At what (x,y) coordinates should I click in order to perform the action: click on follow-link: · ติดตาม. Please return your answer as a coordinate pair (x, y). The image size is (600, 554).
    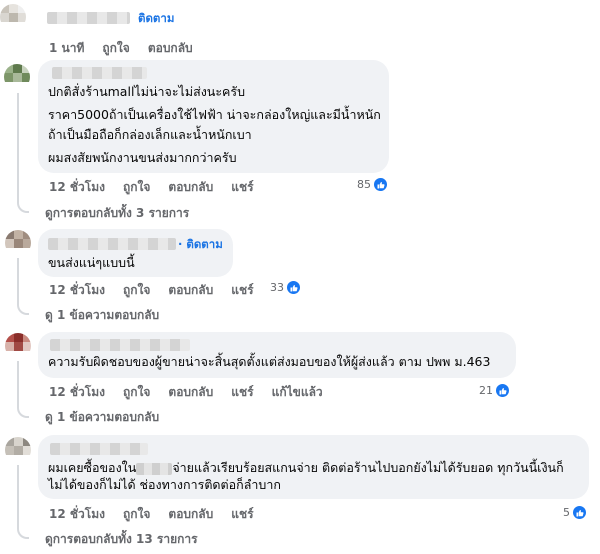
    Looking at the image, I should click on (200, 245).